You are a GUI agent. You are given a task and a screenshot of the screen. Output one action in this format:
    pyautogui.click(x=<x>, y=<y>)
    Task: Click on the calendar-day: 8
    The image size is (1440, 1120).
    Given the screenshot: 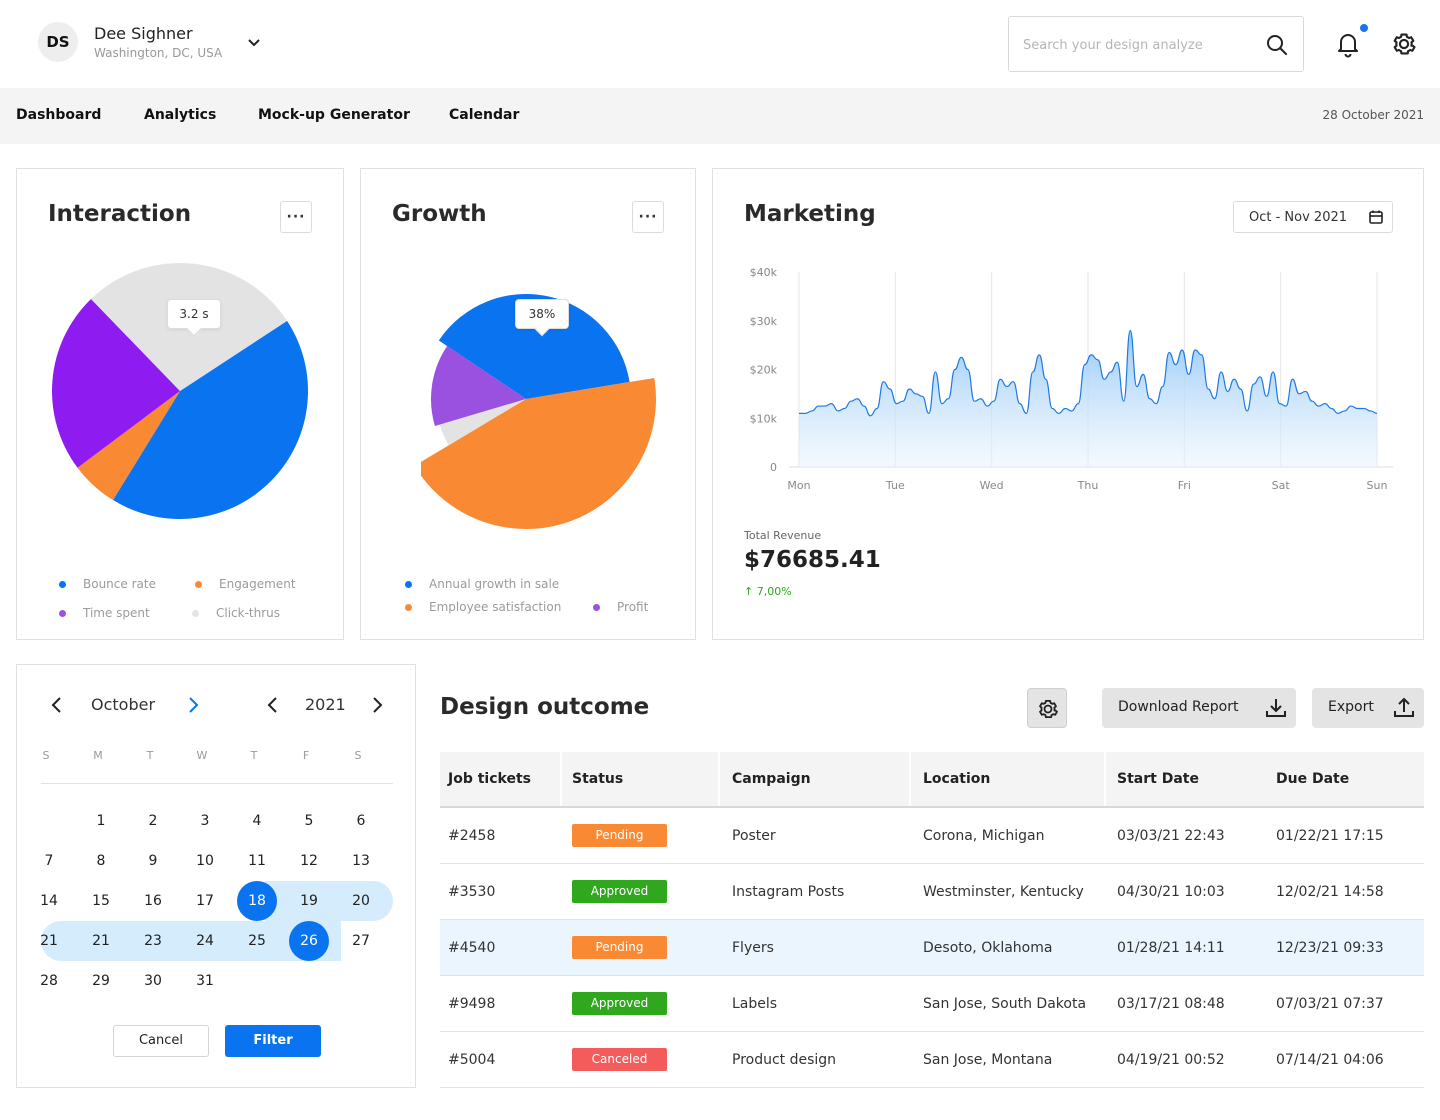 What is the action you would take?
    pyautogui.click(x=101, y=861)
    